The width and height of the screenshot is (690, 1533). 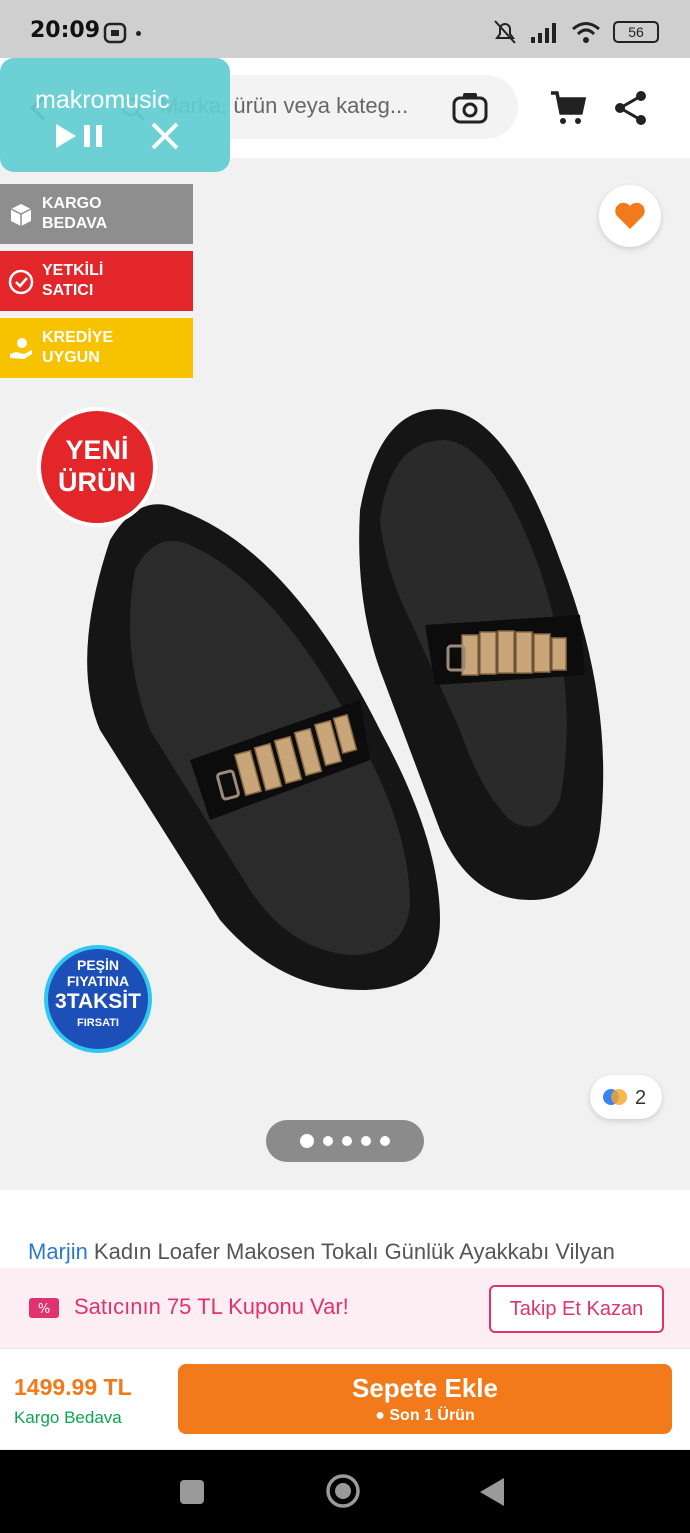 What do you see at coordinates (631, 108) in the screenshot?
I see `share-icon` at bounding box center [631, 108].